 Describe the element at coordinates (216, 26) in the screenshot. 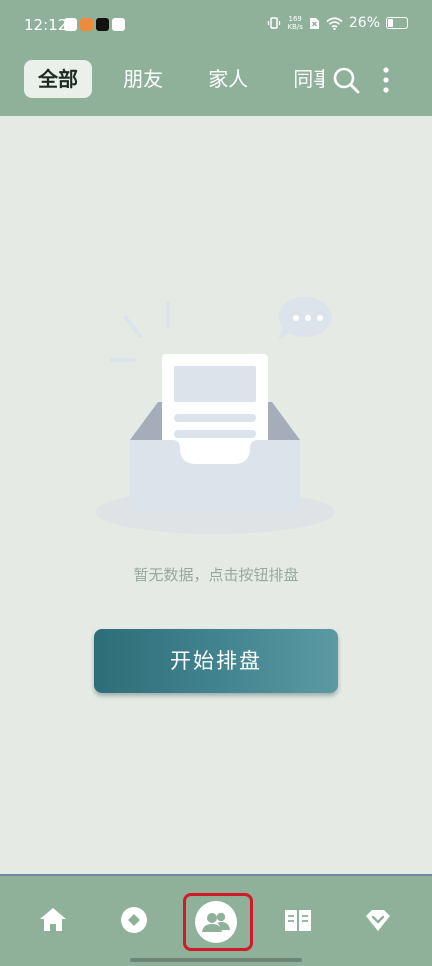

I see `status-bar: 12:12 169 KB/s 26%` at that location.